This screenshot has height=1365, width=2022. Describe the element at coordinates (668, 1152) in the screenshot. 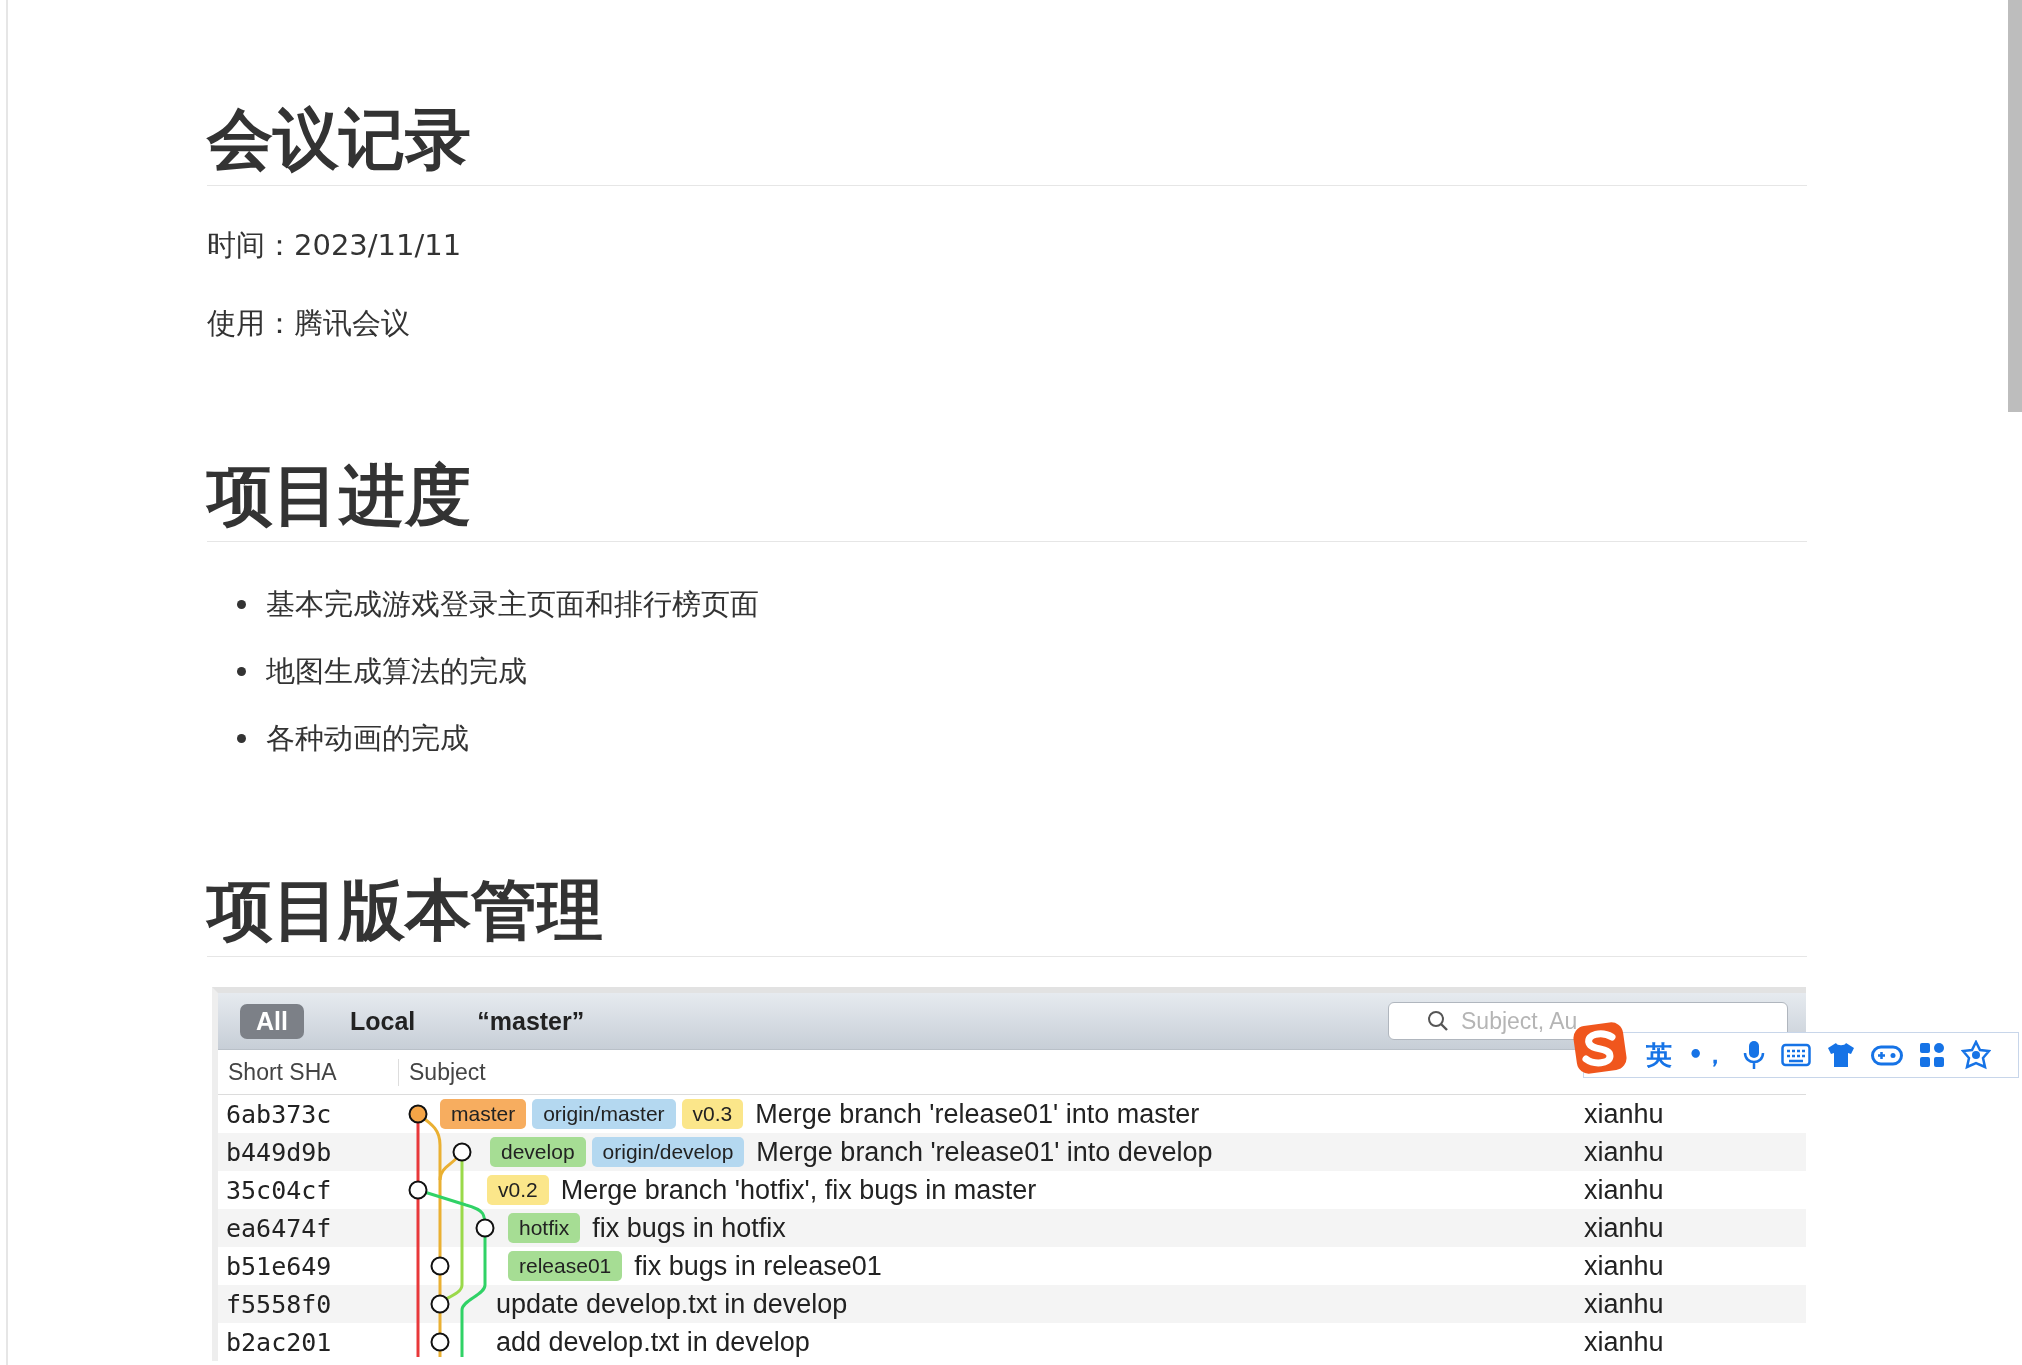

I see `ref-label: origin/develop` at that location.